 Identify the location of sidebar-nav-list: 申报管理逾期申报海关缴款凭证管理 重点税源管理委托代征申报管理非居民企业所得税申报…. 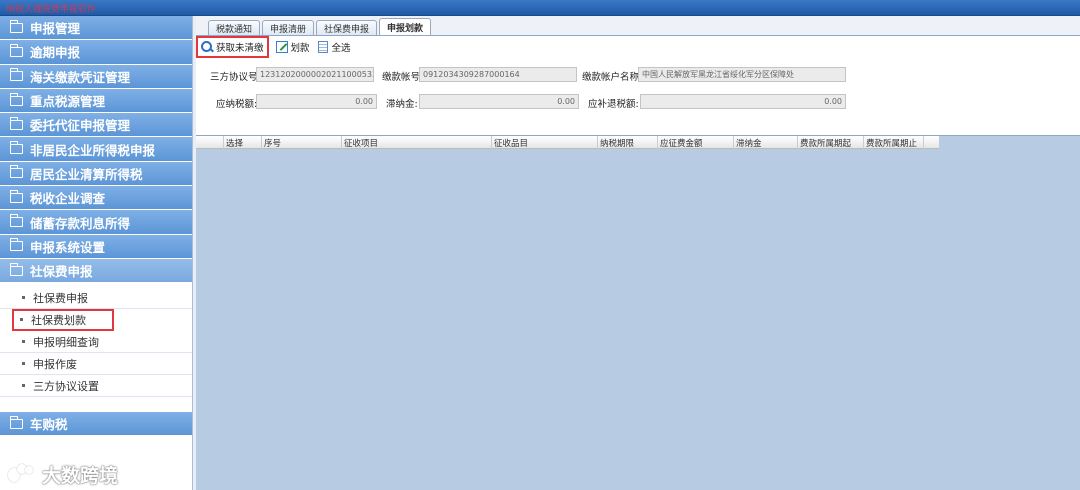
(96, 137).